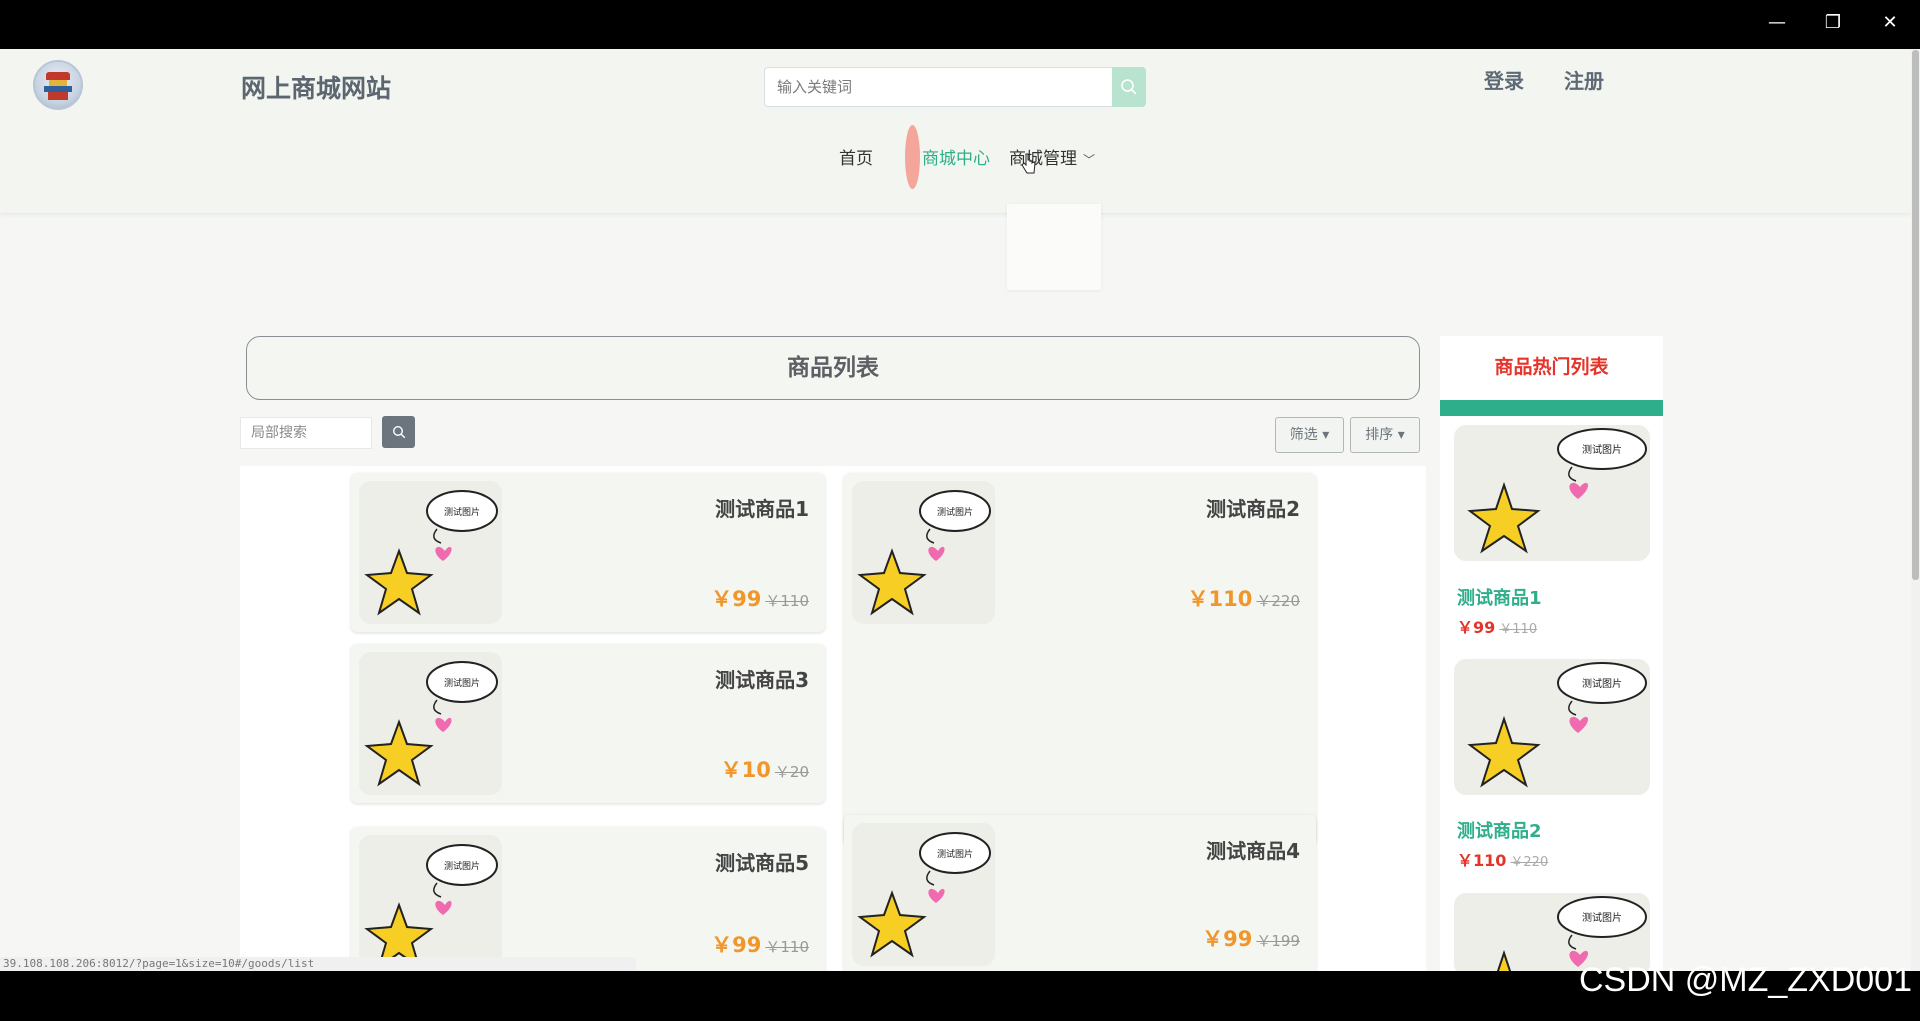 The width and height of the screenshot is (1920, 1021). What do you see at coordinates (833, 368) in the screenshot?
I see `product-list-title: 商品列表` at bounding box center [833, 368].